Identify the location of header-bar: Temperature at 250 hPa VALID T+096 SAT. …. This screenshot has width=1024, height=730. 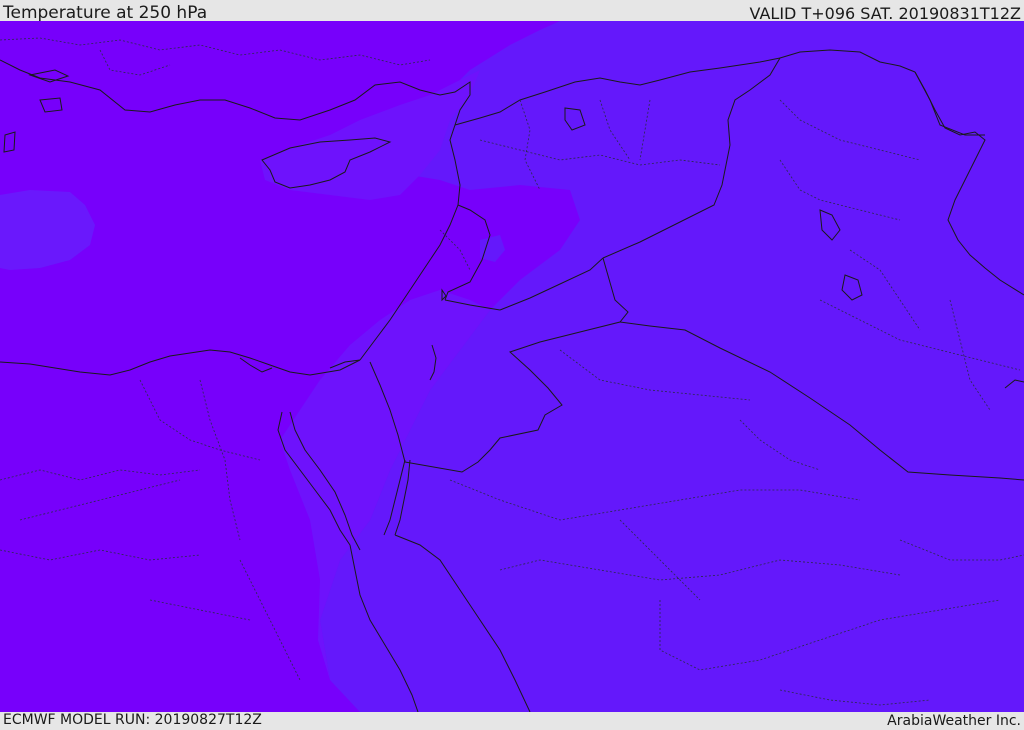
(512, 11).